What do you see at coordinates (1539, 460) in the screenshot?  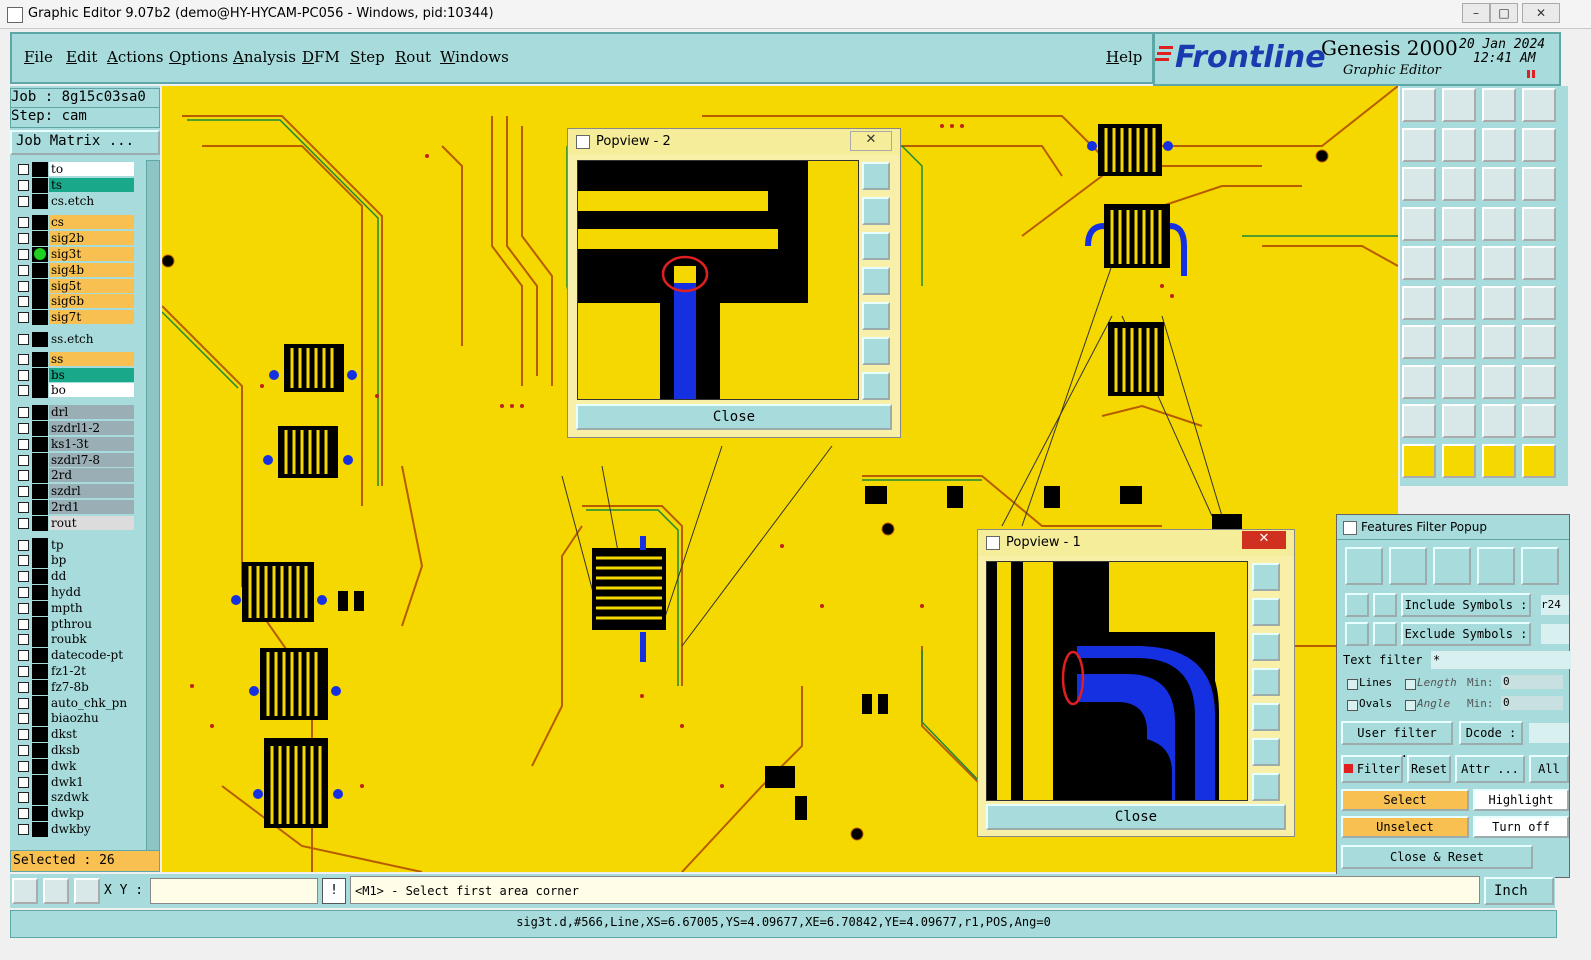 I see `pointer4-icon` at bounding box center [1539, 460].